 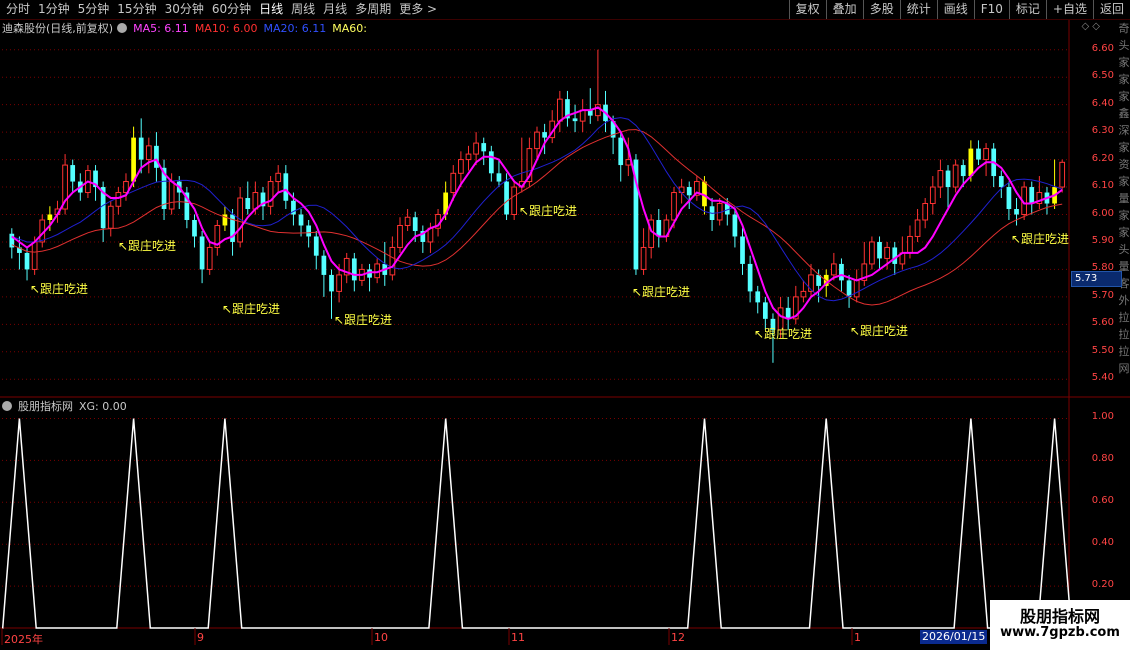 I want to click on price-tick-label: 6.40, so click(x=1102, y=103).